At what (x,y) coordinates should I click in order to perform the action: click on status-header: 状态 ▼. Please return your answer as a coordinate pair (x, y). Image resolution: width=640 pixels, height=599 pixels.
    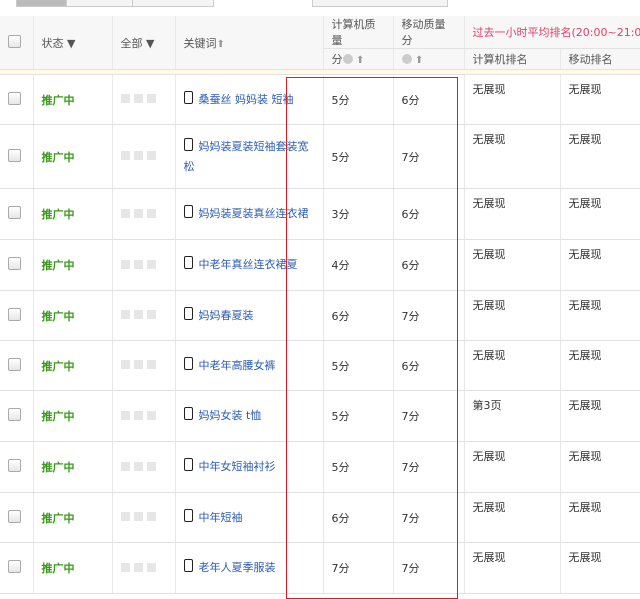
    Looking at the image, I should click on (73, 43).